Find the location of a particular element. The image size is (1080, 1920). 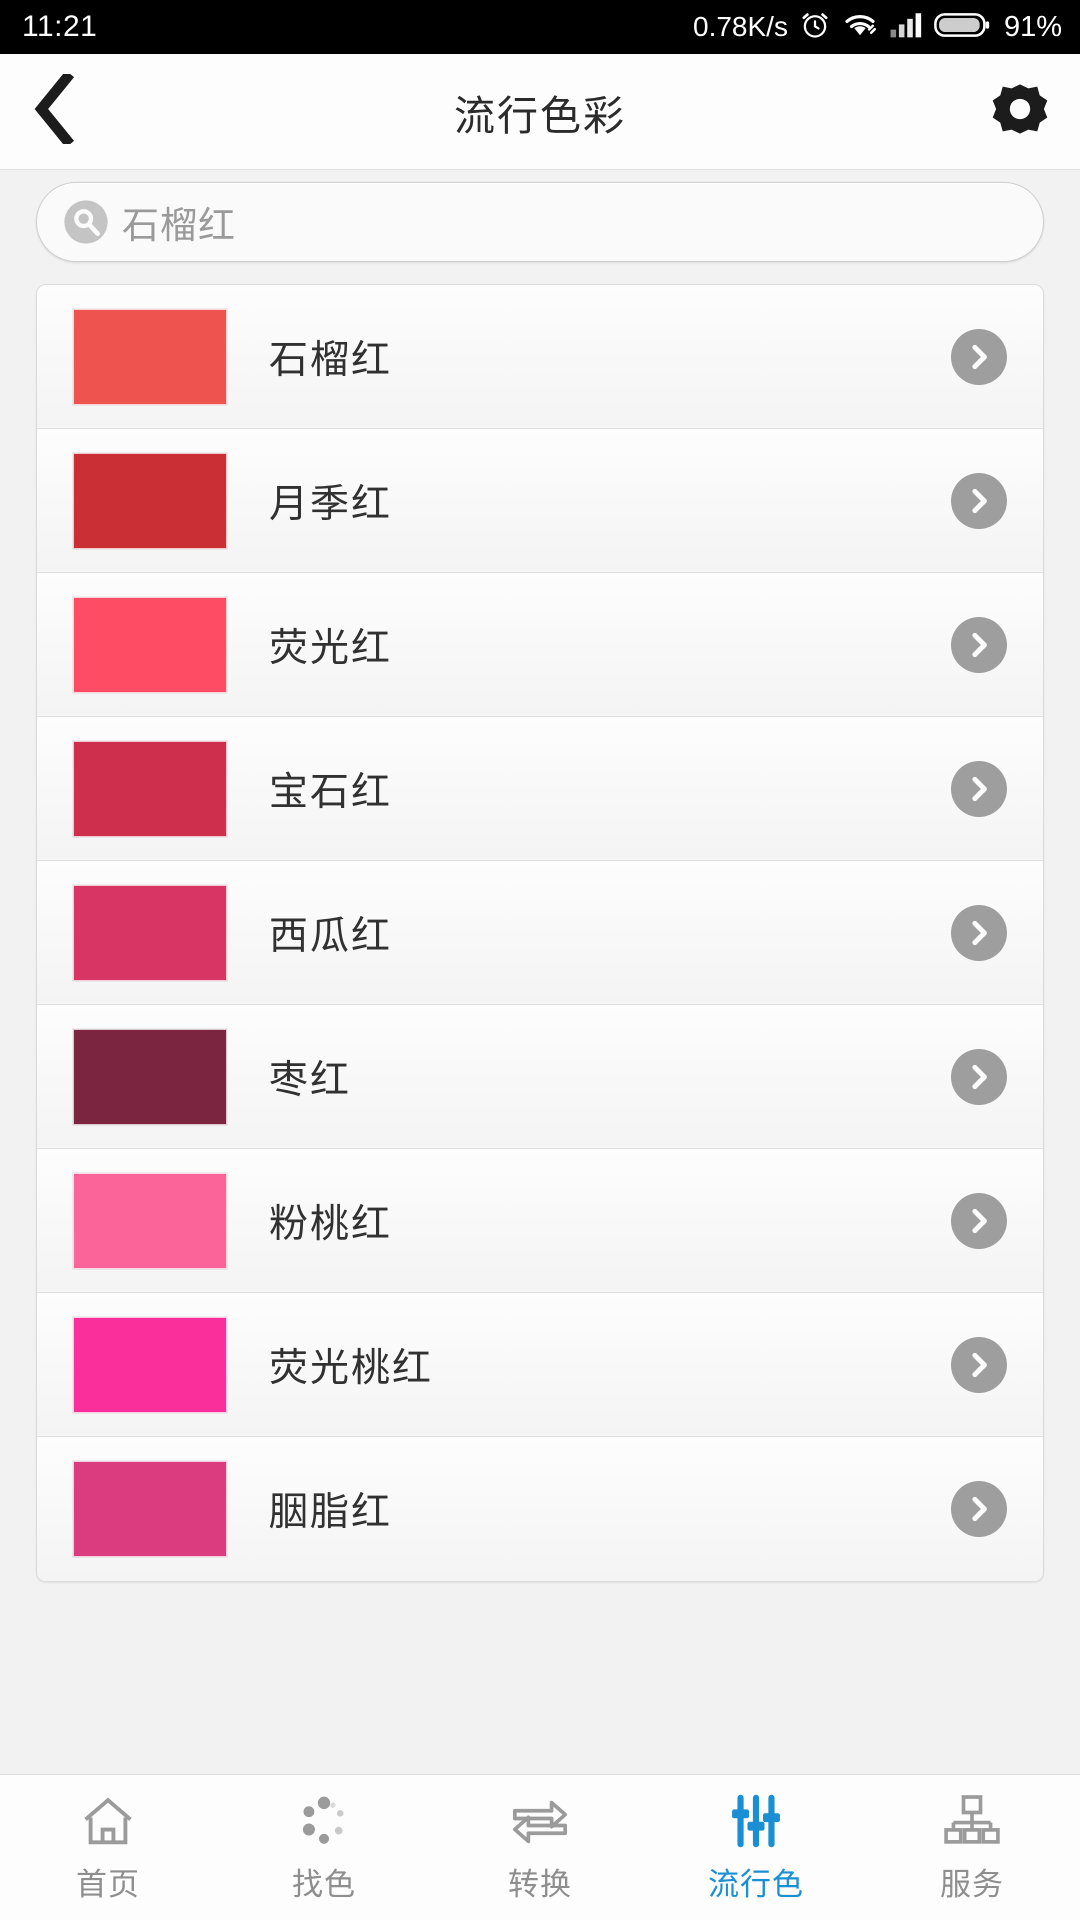

table-row: 胭脂红 is located at coordinates (540, 1509).